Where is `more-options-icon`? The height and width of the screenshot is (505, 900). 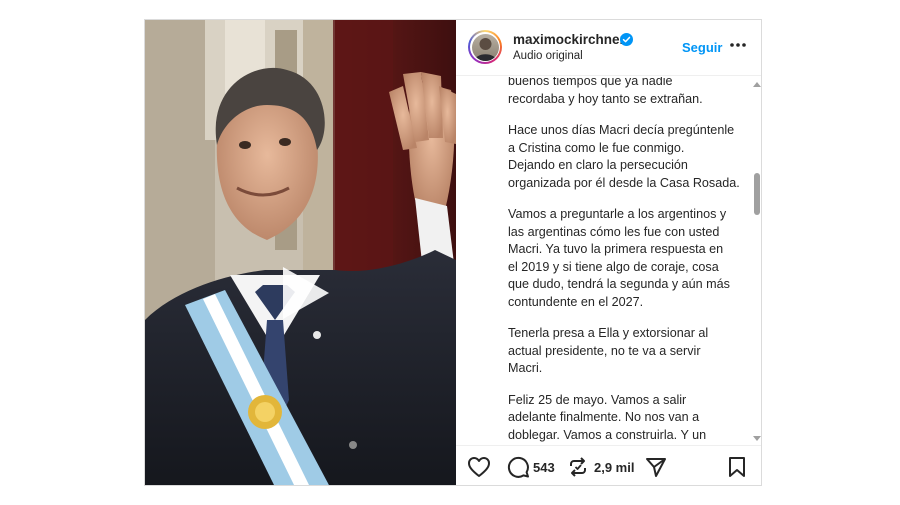 more-options-icon is located at coordinates (738, 45).